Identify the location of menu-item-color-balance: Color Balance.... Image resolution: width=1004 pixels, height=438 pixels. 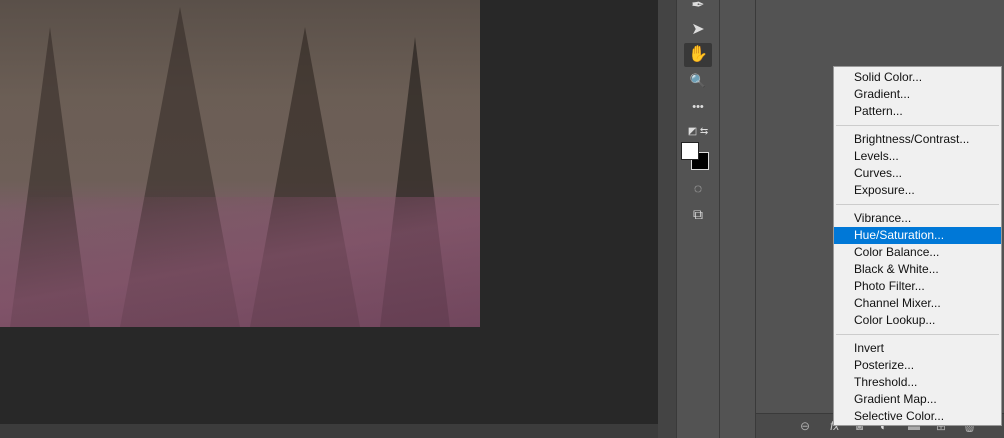
(917, 252).